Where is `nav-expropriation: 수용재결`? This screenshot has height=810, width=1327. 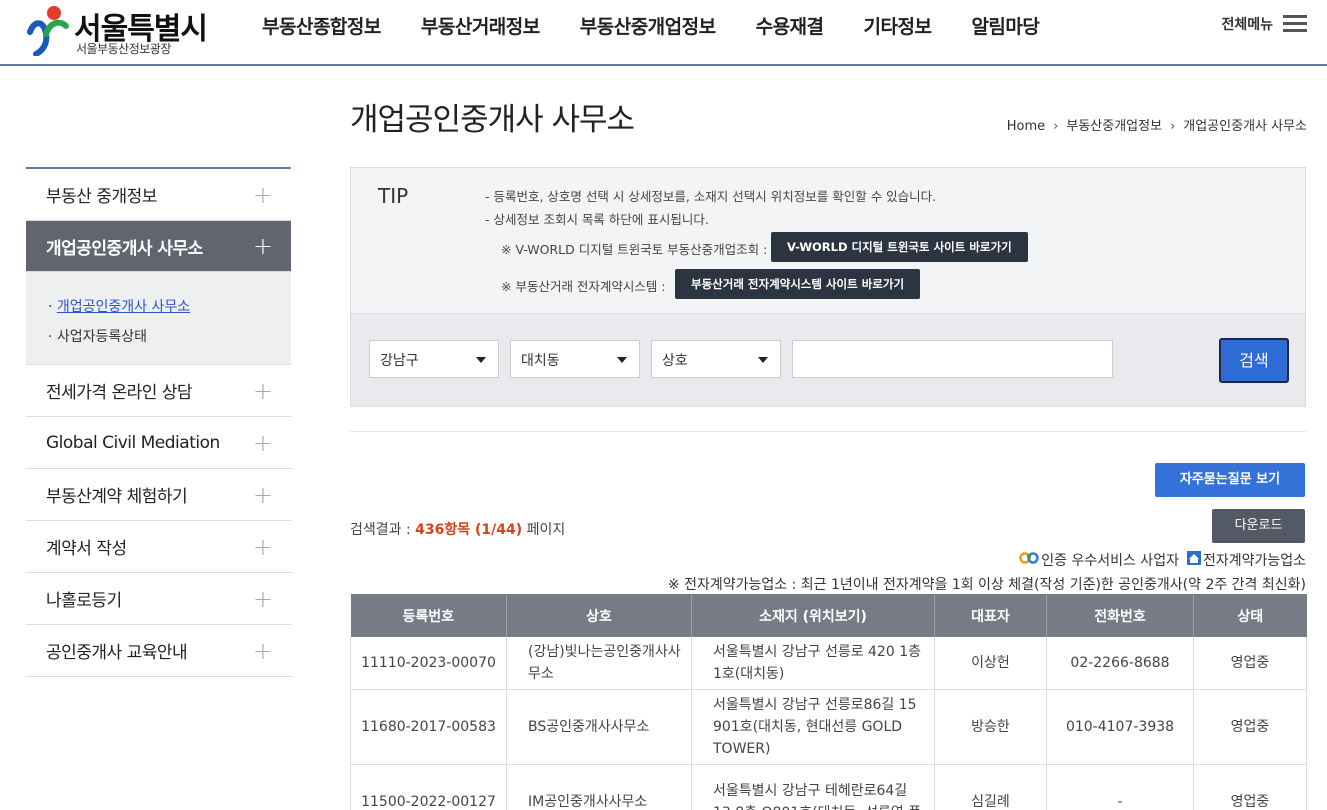 nav-expropriation: 수용재결 is located at coordinates (790, 25).